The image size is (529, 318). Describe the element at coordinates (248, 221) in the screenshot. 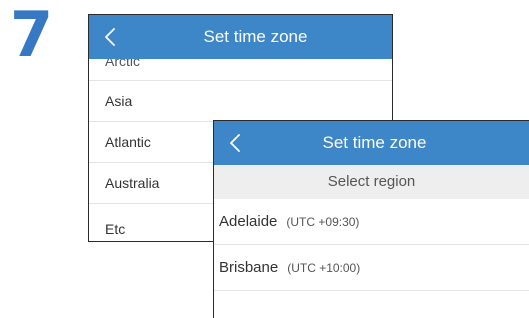

I see `city-name: Adelaide` at that location.